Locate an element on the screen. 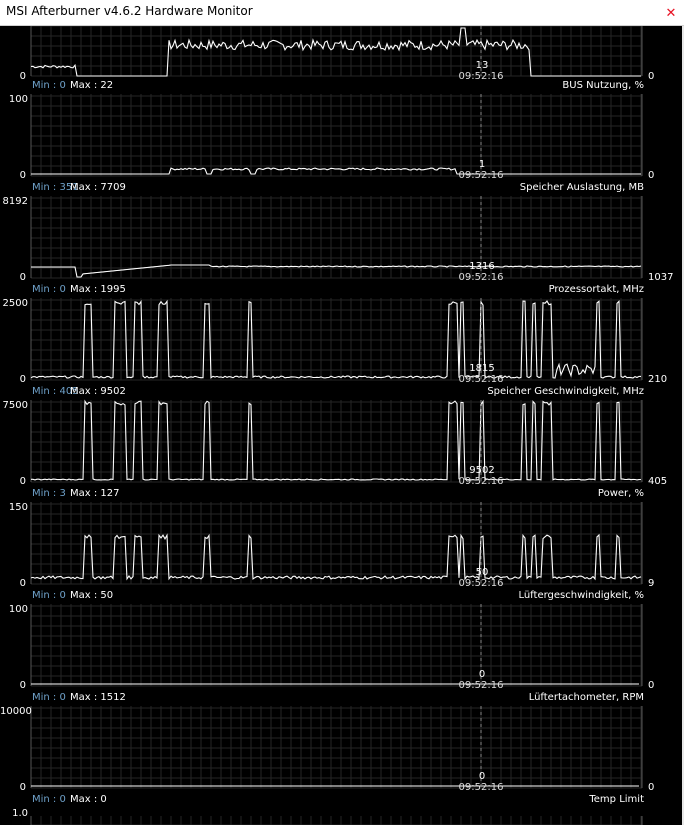  graph-4-current-value: 9 is located at coordinates (651, 583).